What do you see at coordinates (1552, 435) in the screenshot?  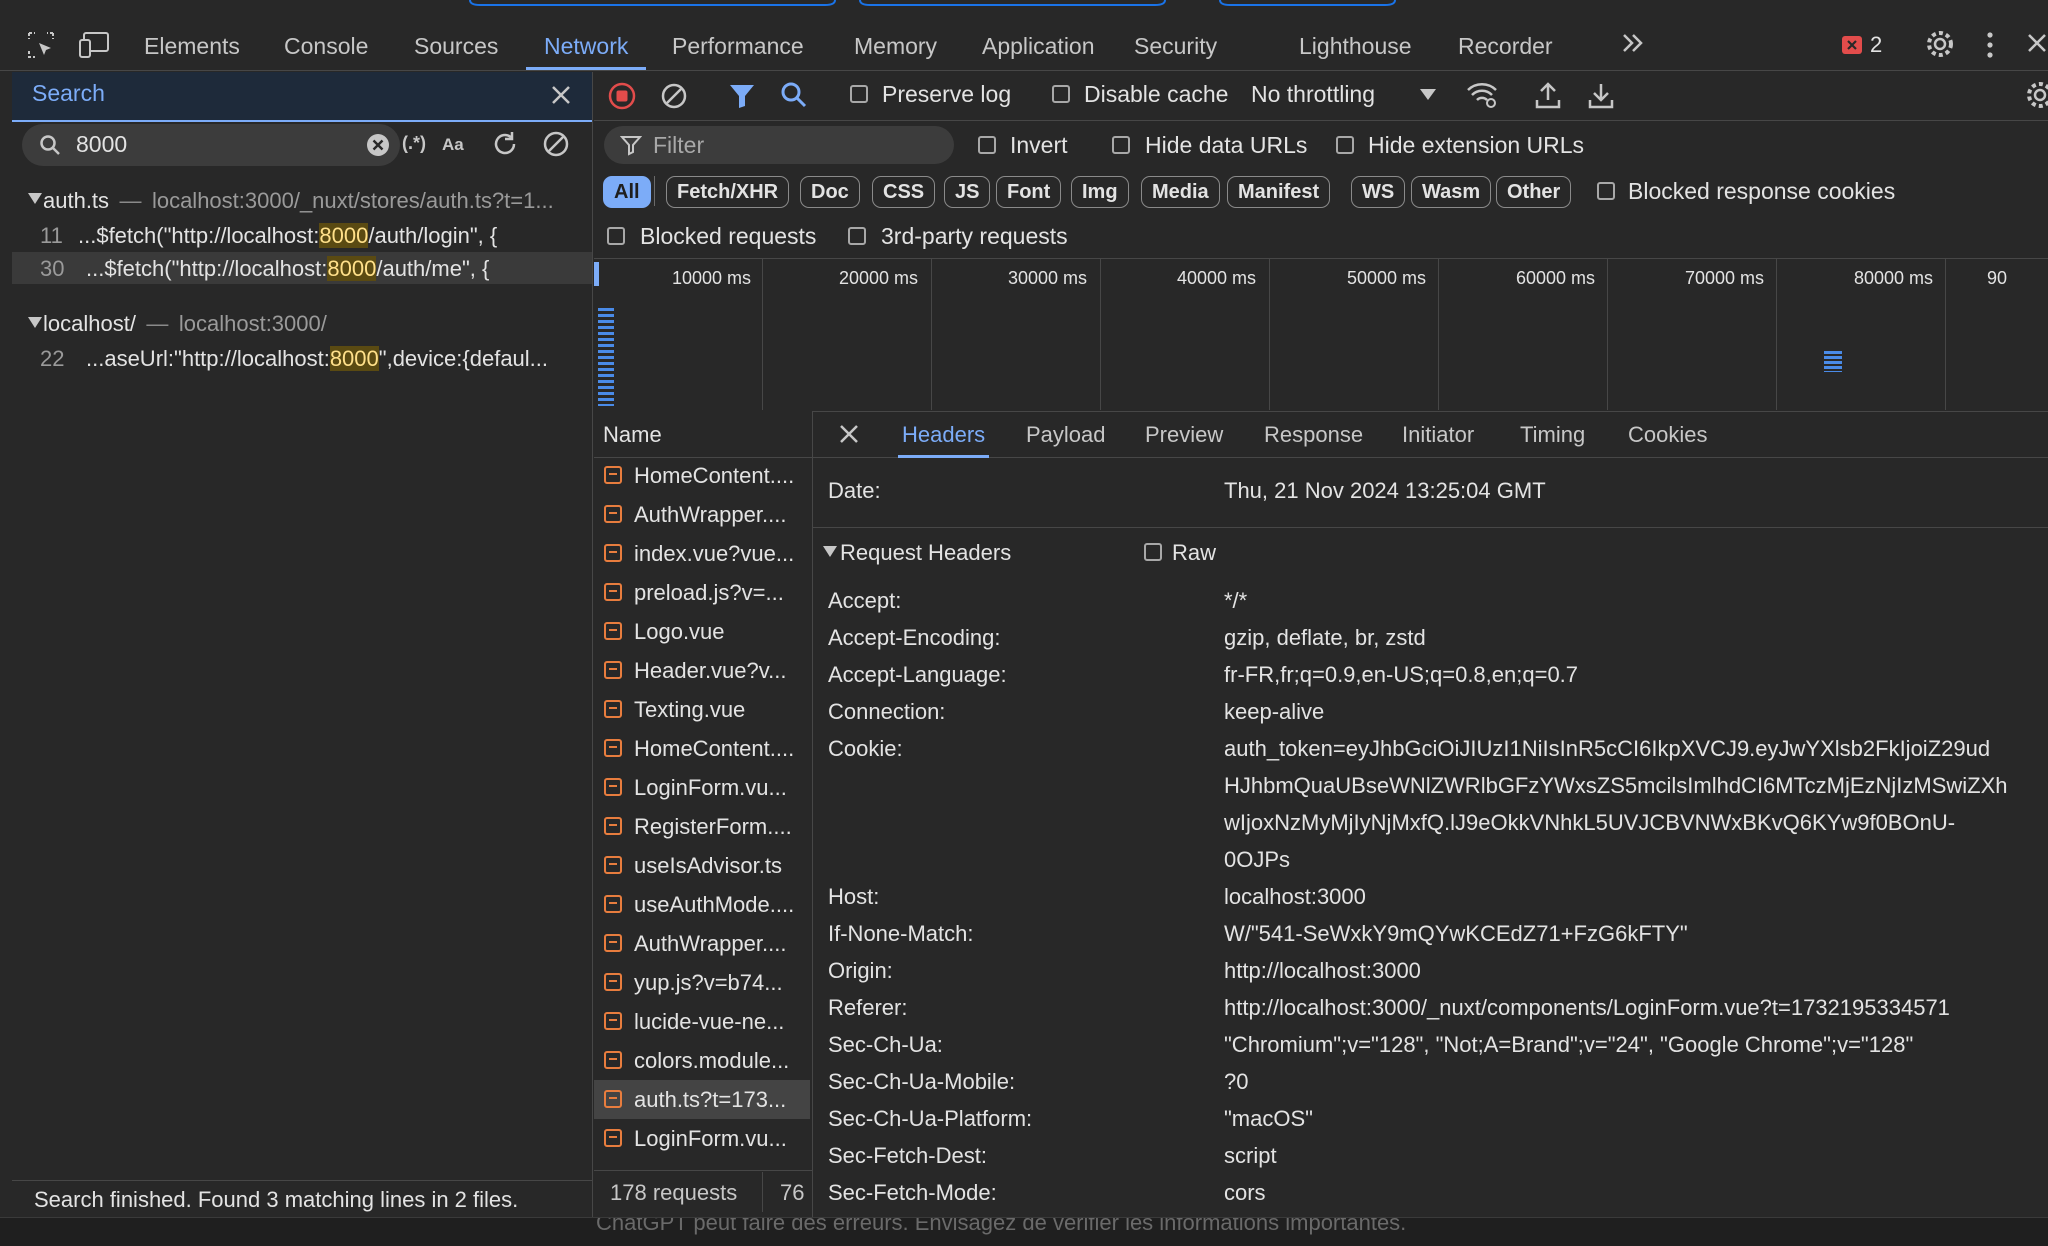 I see `detail-tab-timing: Timing` at bounding box center [1552, 435].